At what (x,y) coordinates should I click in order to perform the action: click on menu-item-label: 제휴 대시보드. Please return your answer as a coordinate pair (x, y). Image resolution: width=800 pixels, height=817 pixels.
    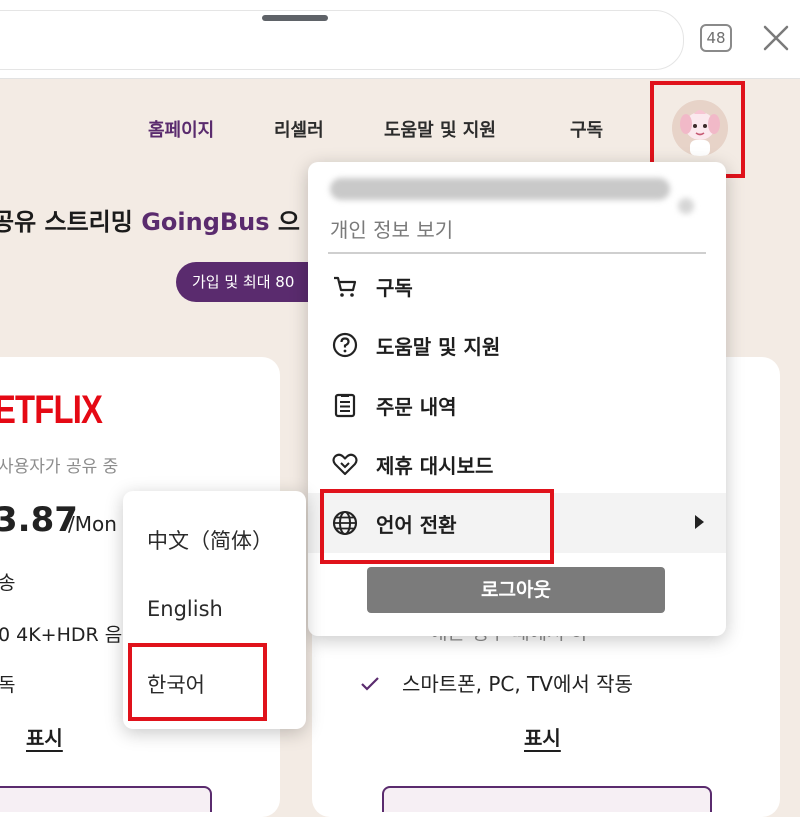
    Looking at the image, I should click on (435, 466).